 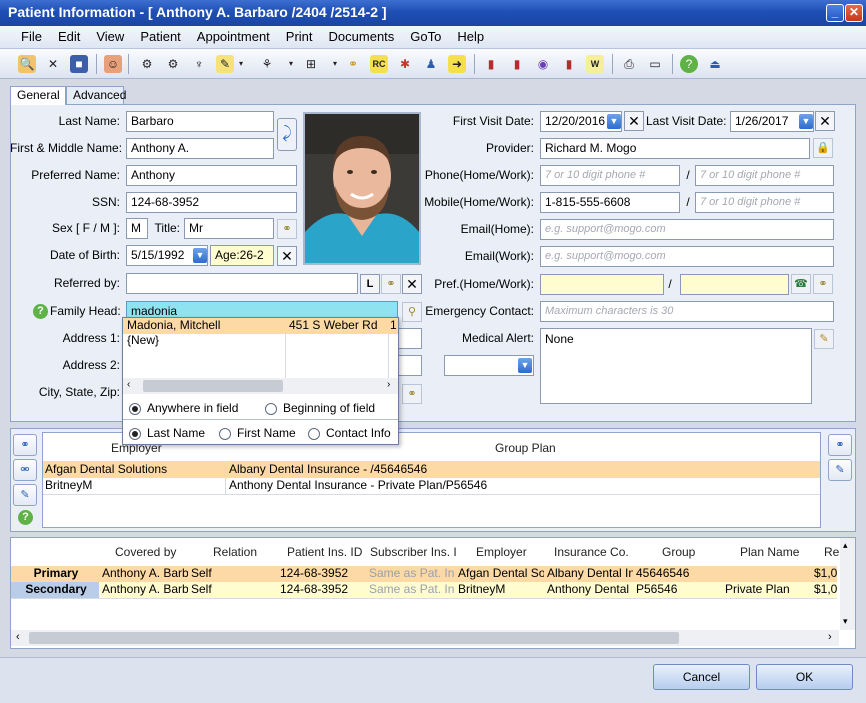 I want to click on perio-icon: ⚙, so click(x=173, y=64).